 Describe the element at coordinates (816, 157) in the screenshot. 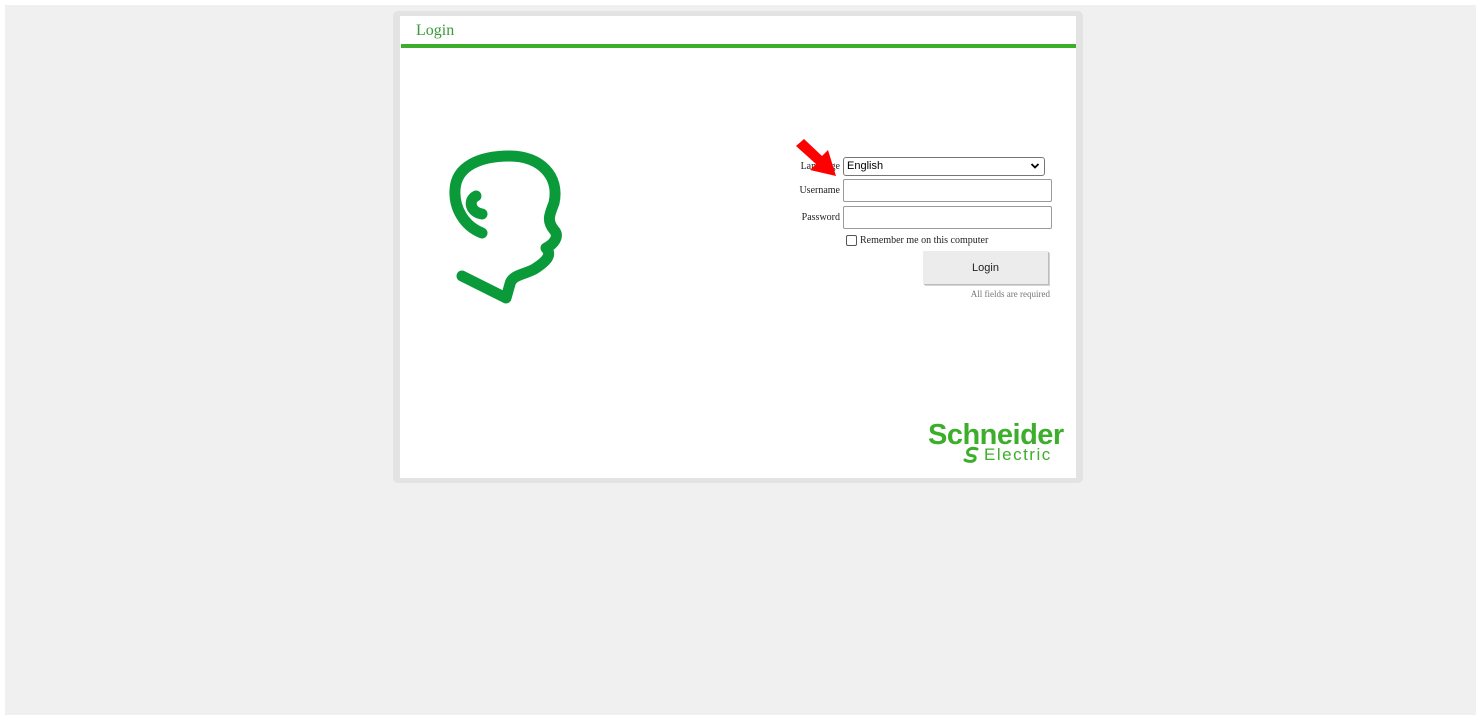

I see `red-arrow-icon` at that location.